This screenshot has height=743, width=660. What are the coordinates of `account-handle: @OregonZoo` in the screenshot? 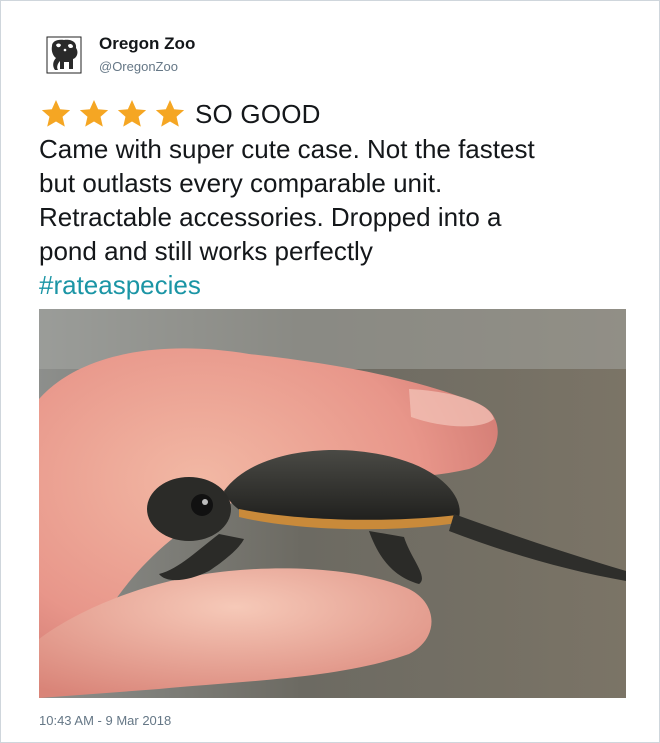 It's located at (138, 66).